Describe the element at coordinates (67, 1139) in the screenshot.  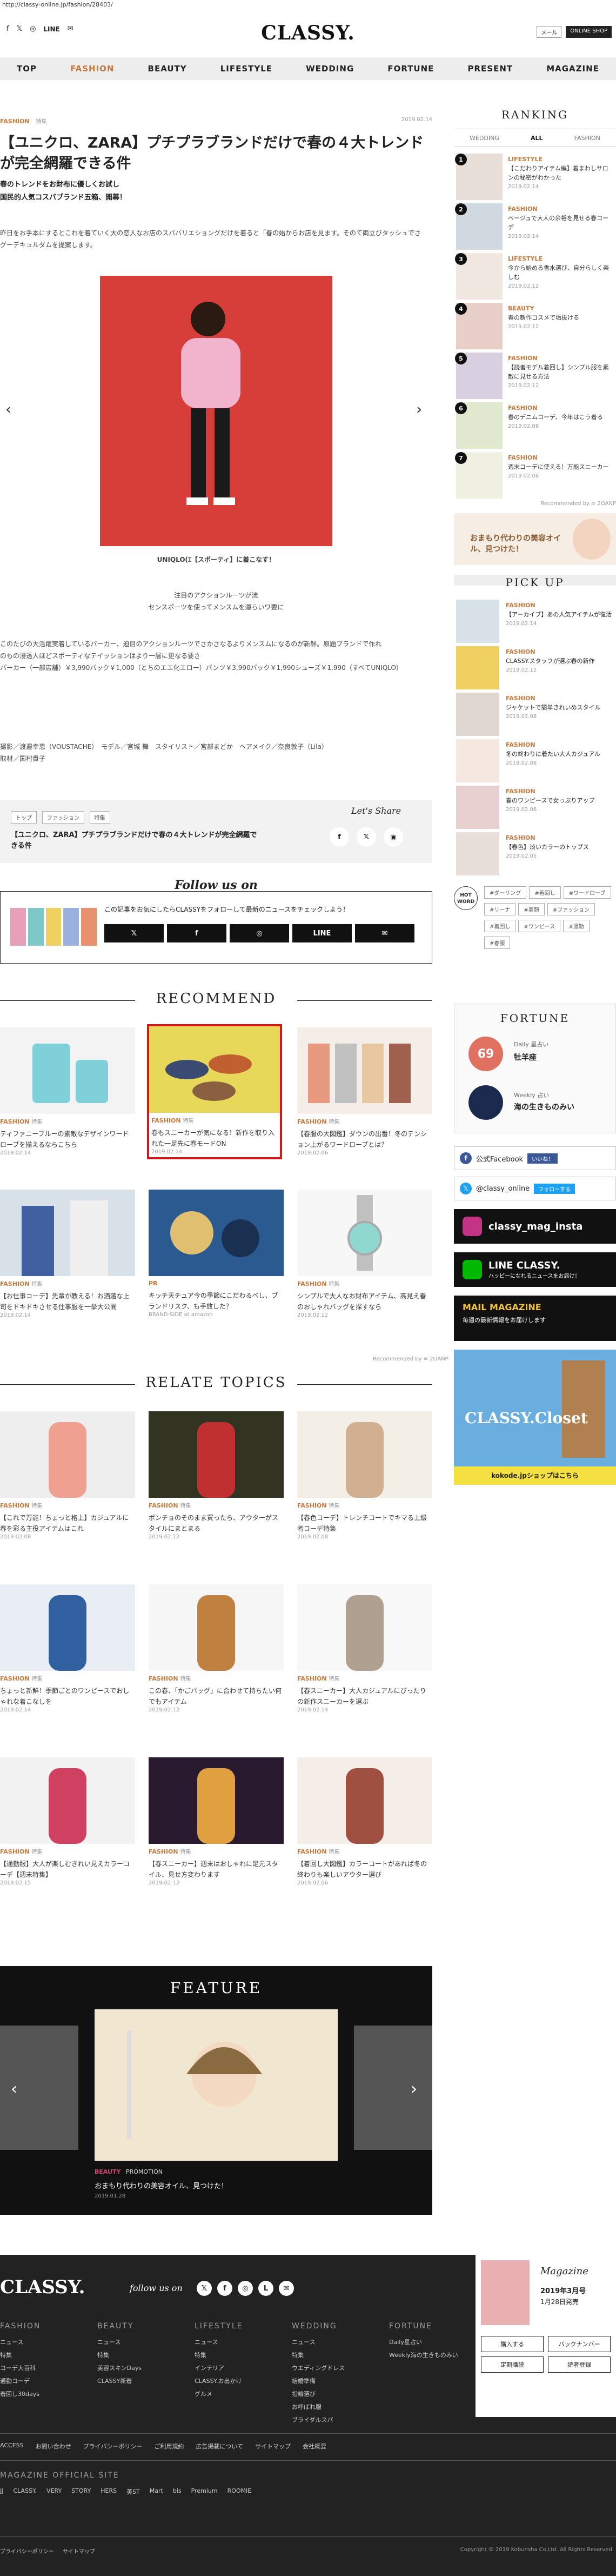
I see `card-title: ティファニーブルーの素敵なデザインワードローブを揃えるならこちら` at that location.